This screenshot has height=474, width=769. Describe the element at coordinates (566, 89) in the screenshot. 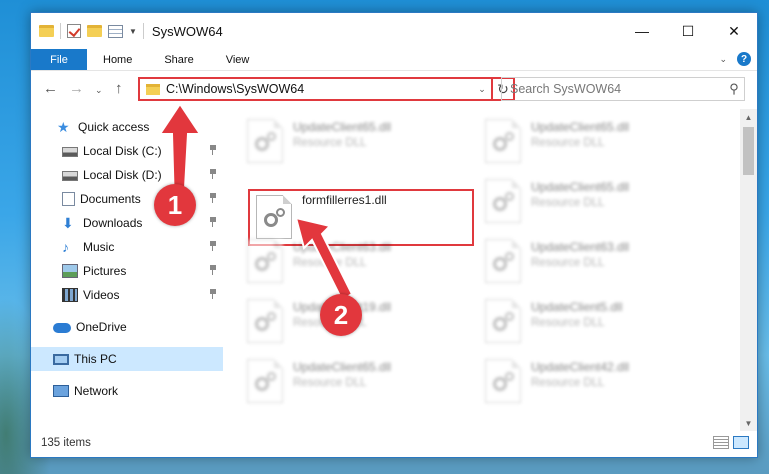

I see `search-placeholder: Search SysWOW64` at that location.